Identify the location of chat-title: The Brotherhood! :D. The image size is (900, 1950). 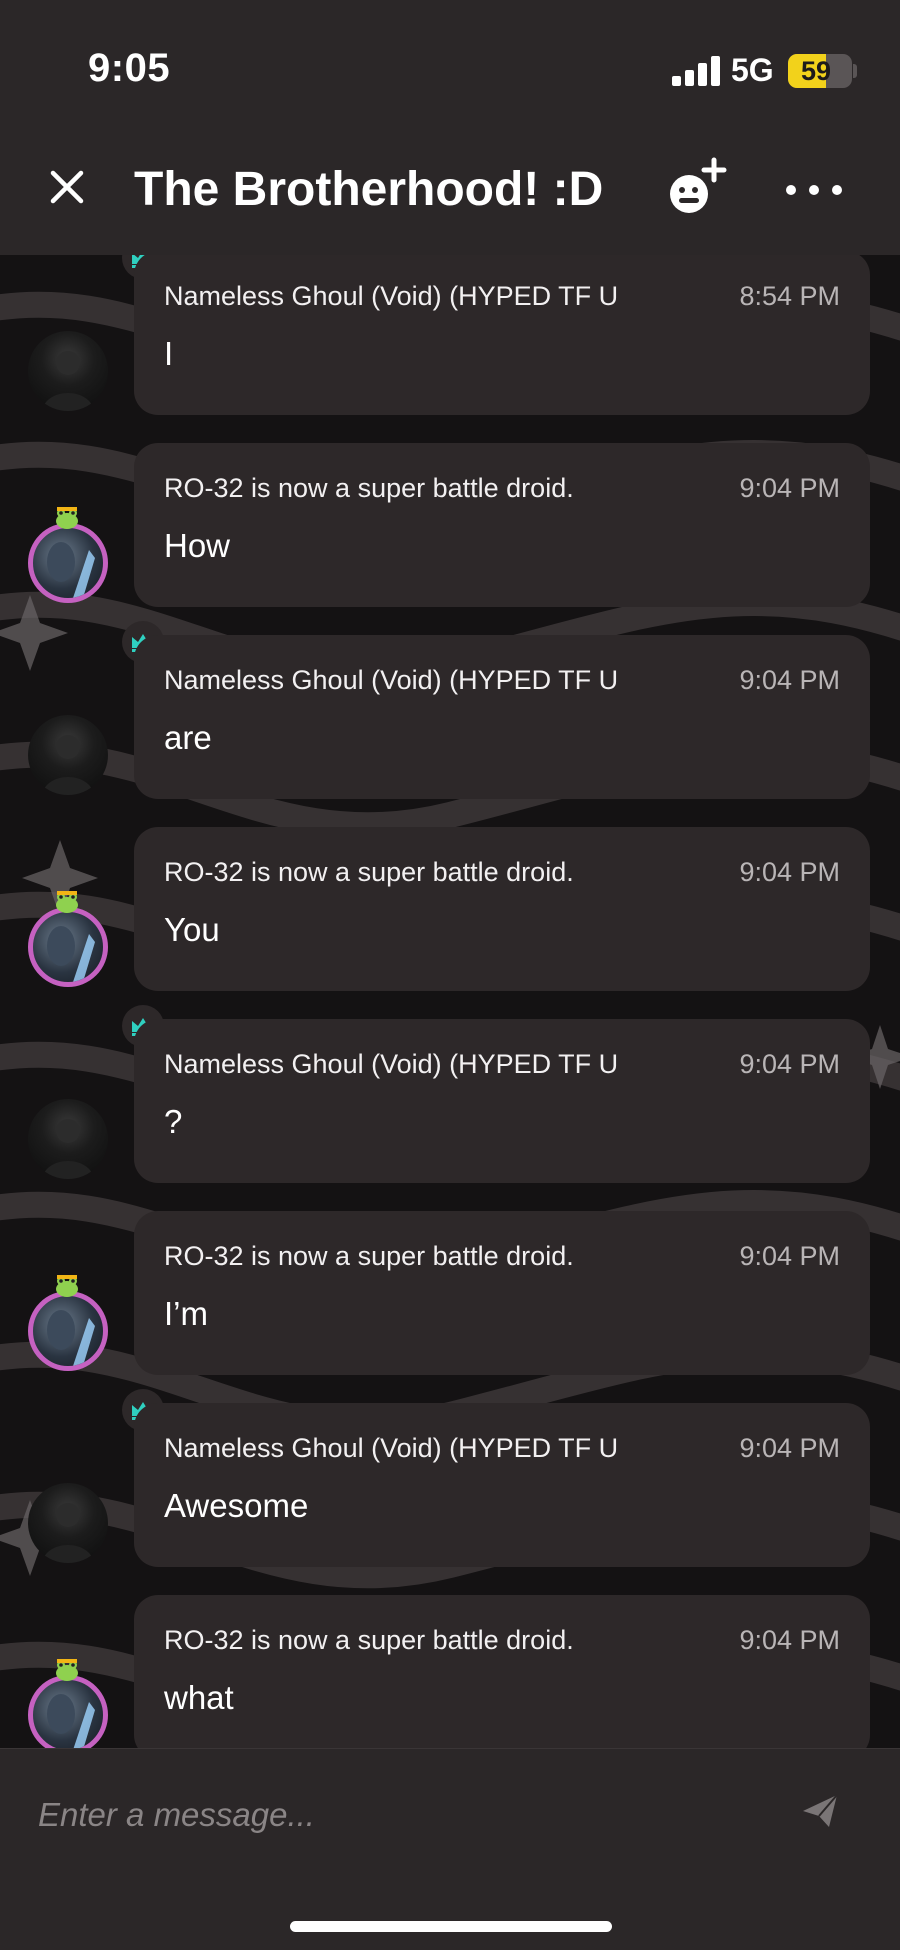
(369, 189).